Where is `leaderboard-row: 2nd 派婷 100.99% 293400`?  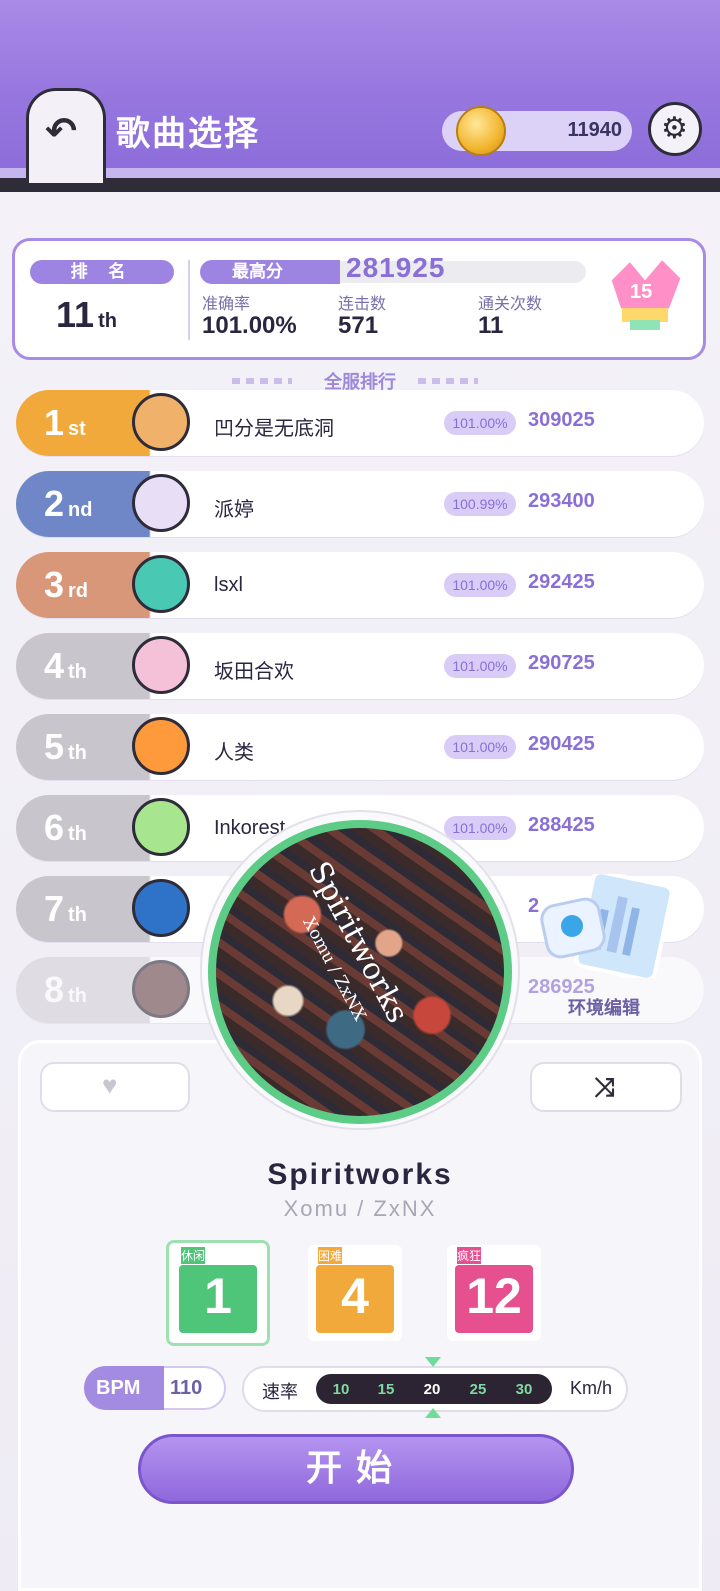 leaderboard-row: 2nd 派婷 100.99% 293400 is located at coordinates (360, 504).